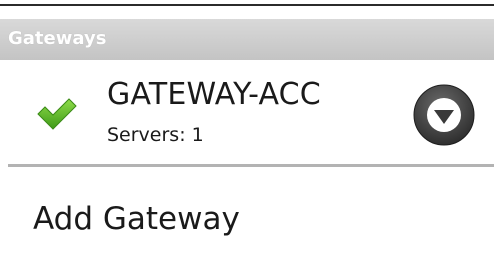 The height and width of the screenshot is (268, 494). I want to click on gateway-name: GATEWAY-ACC, so click(214, 94).